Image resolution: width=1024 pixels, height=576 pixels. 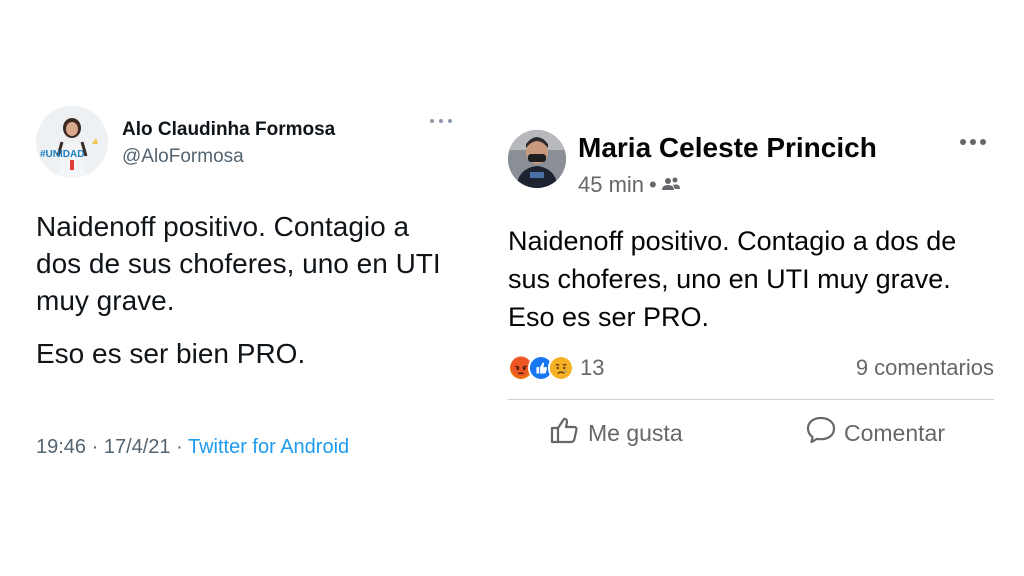 I want to click on reactions-summary: 13, so click(x=556, y=368).